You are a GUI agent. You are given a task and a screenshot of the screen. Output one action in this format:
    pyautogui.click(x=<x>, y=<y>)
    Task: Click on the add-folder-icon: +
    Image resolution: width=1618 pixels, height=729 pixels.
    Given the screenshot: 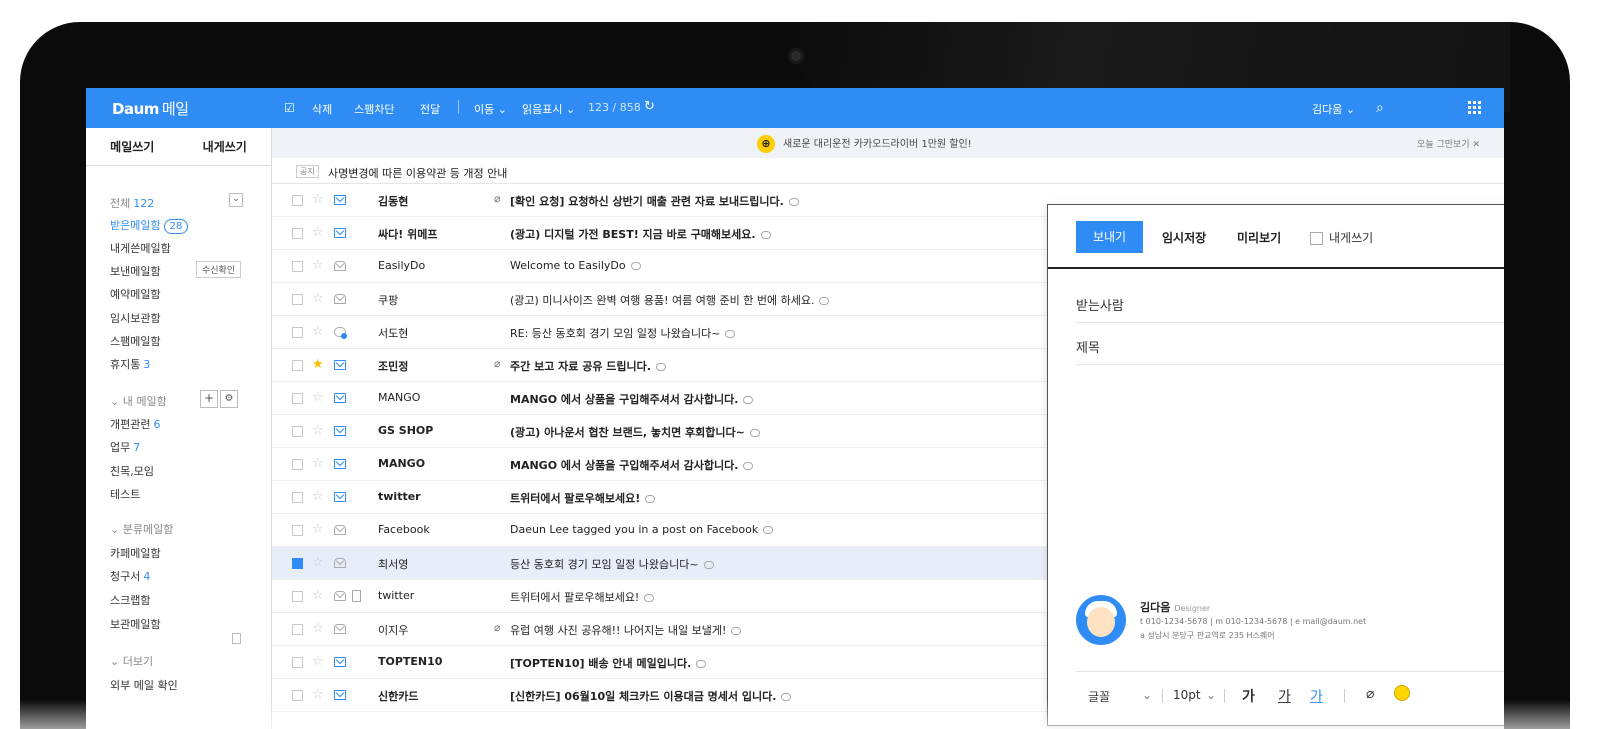 What is the action you would take?
    pyautogui.click(x=209, y=399)
    